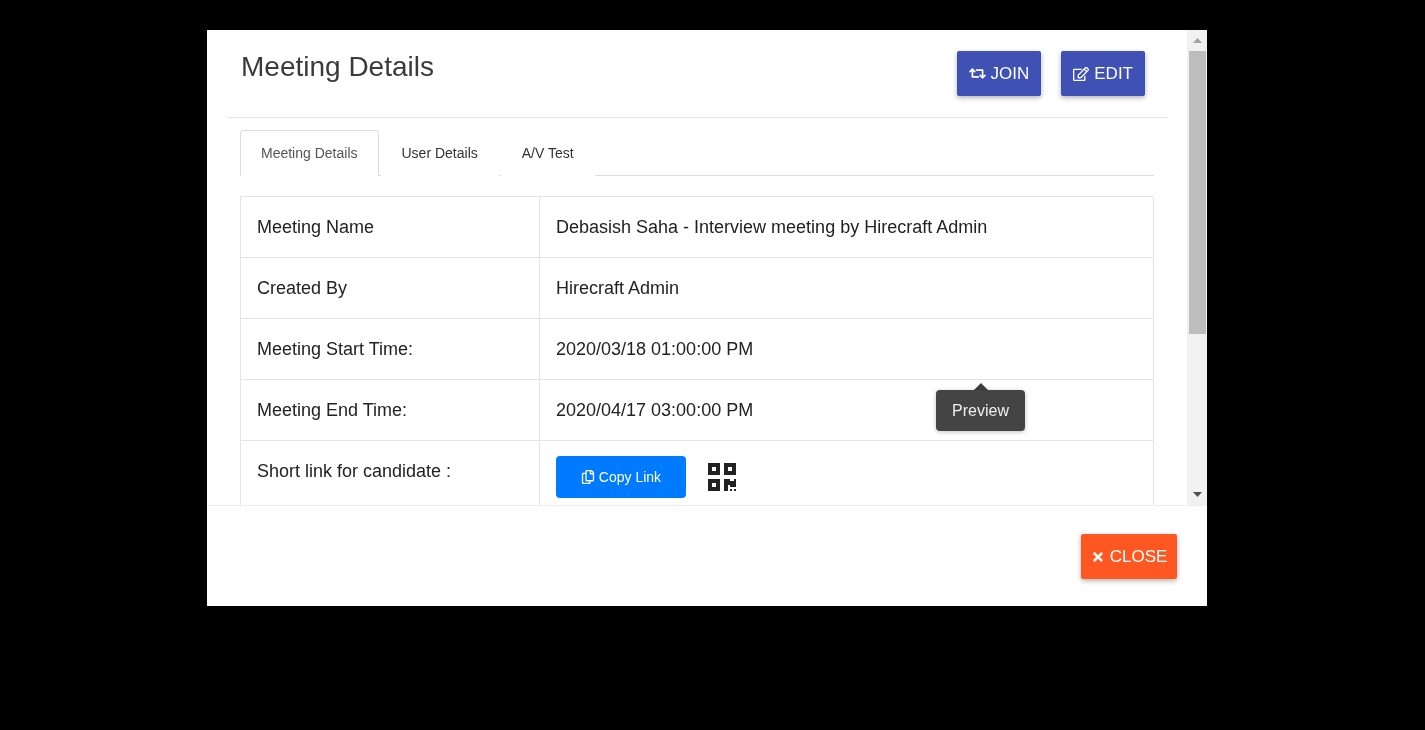  I want to click on detail-label: Meeting Start Time:, so click(390, 349).